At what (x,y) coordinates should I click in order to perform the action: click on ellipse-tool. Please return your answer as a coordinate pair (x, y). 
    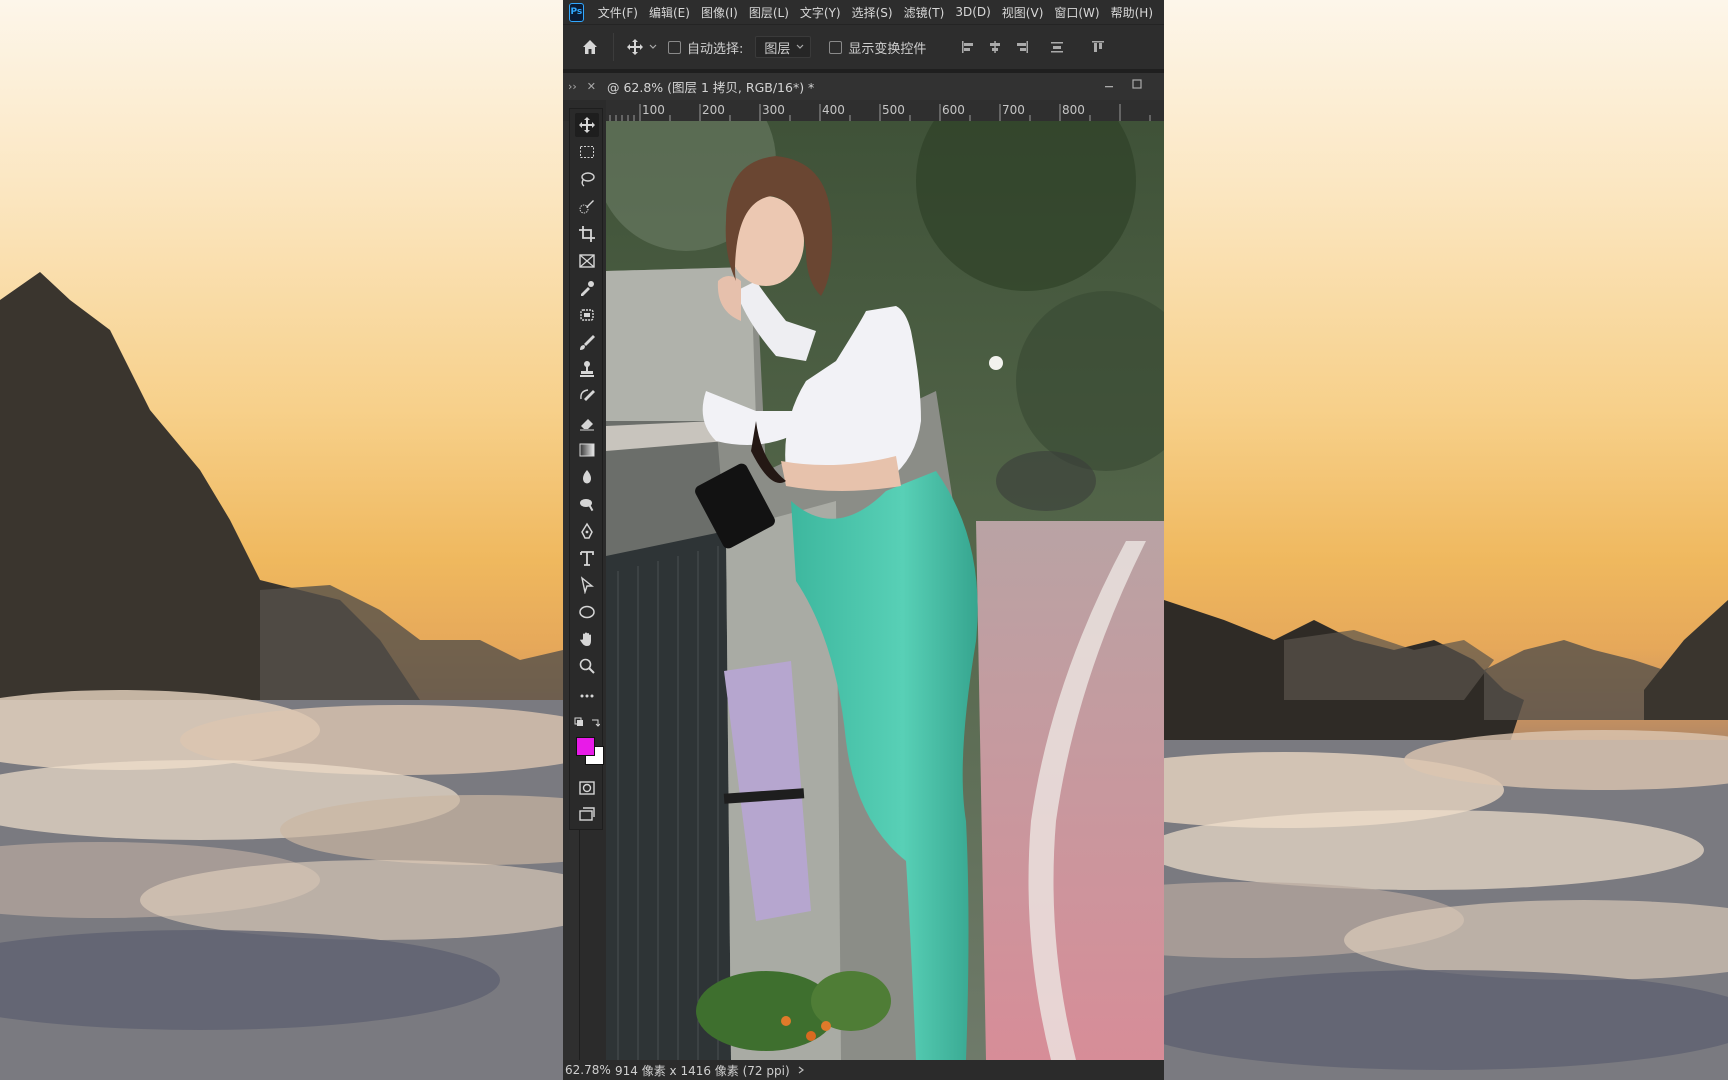
    Looking at the image, I should click on (587, 612).